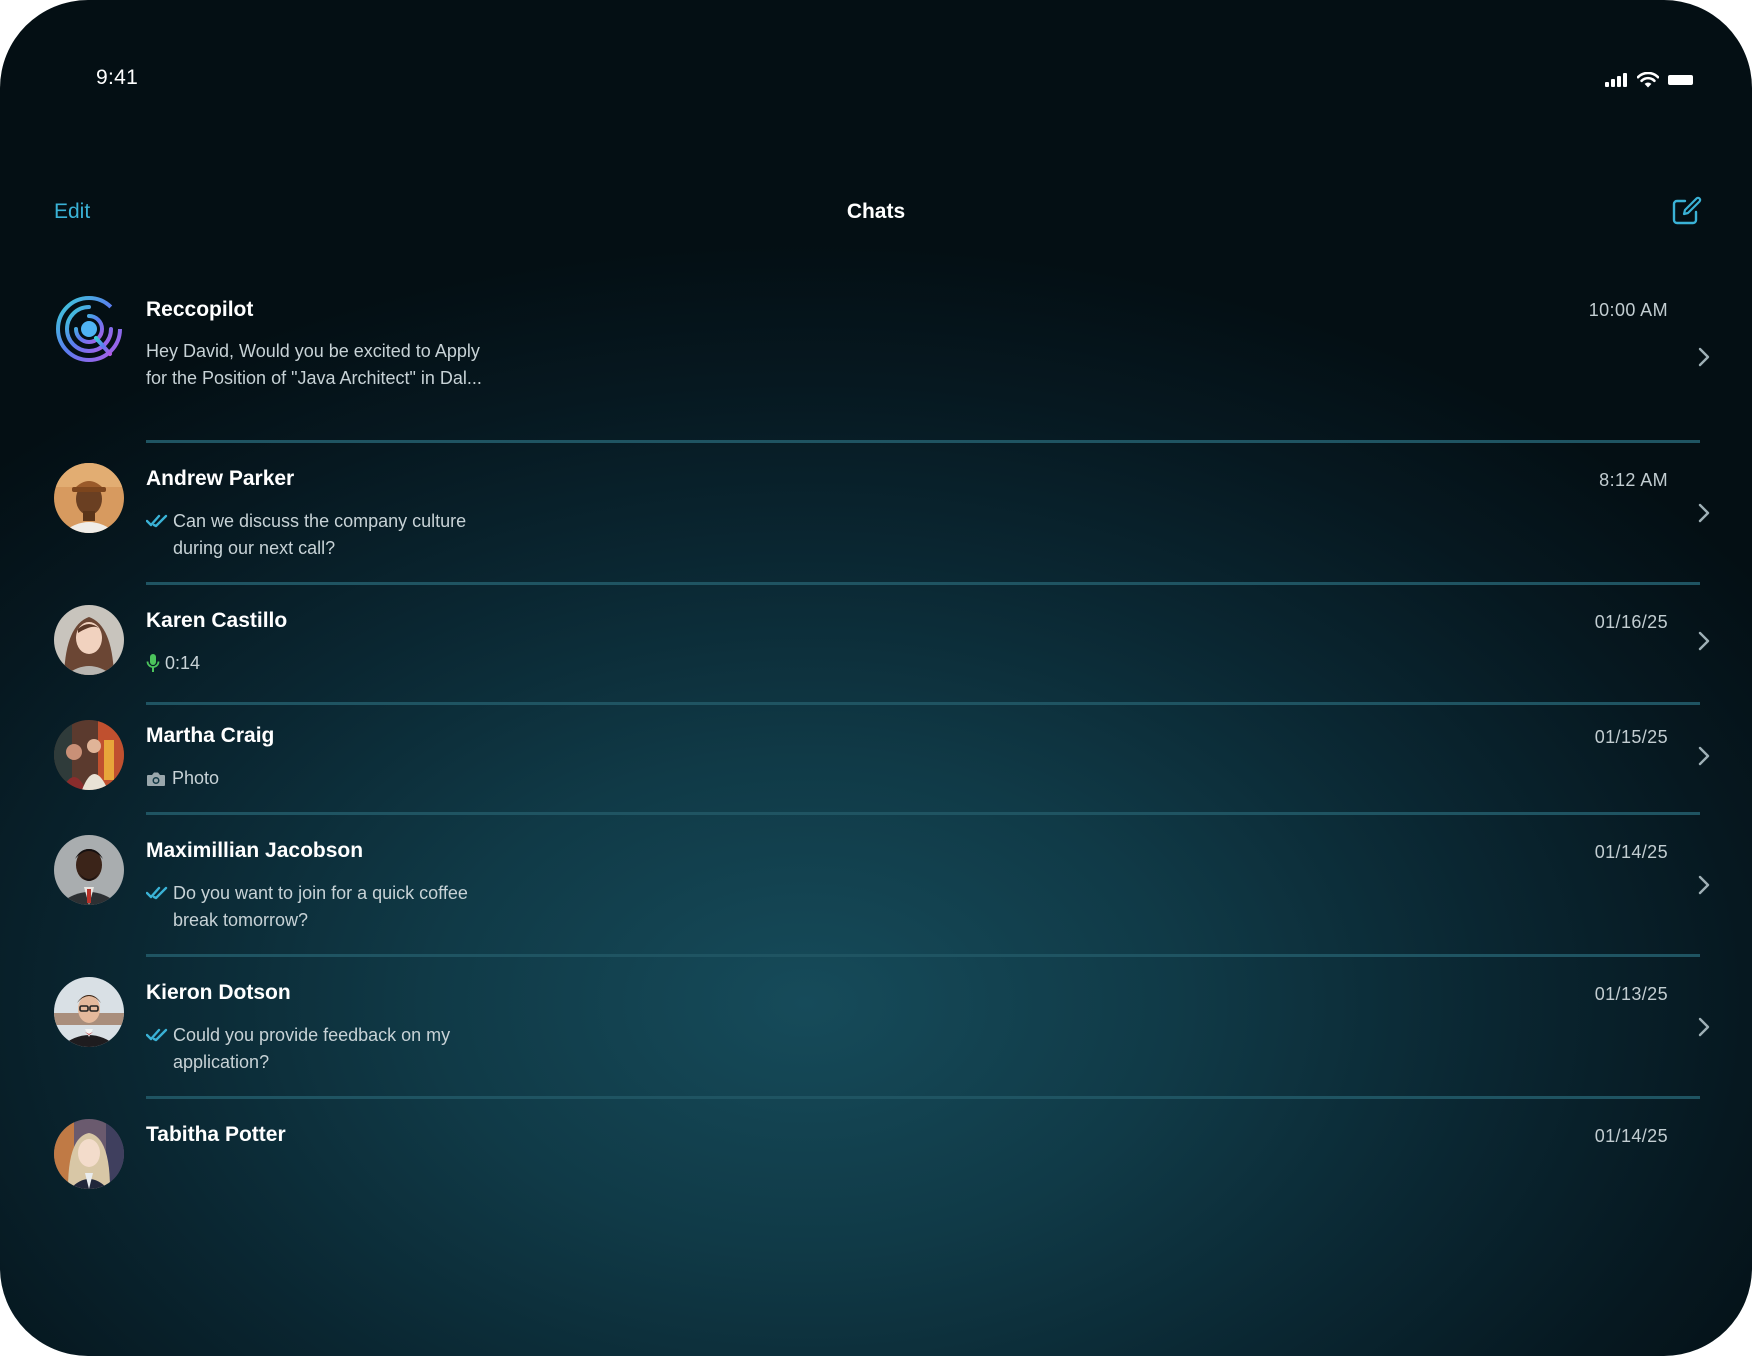 The image size is (1752, 1356). What do you see at coordinates (218, 992) in the screenshot?
I see `chat-name: Kieron Dotson` at bounding box center [218, 992].